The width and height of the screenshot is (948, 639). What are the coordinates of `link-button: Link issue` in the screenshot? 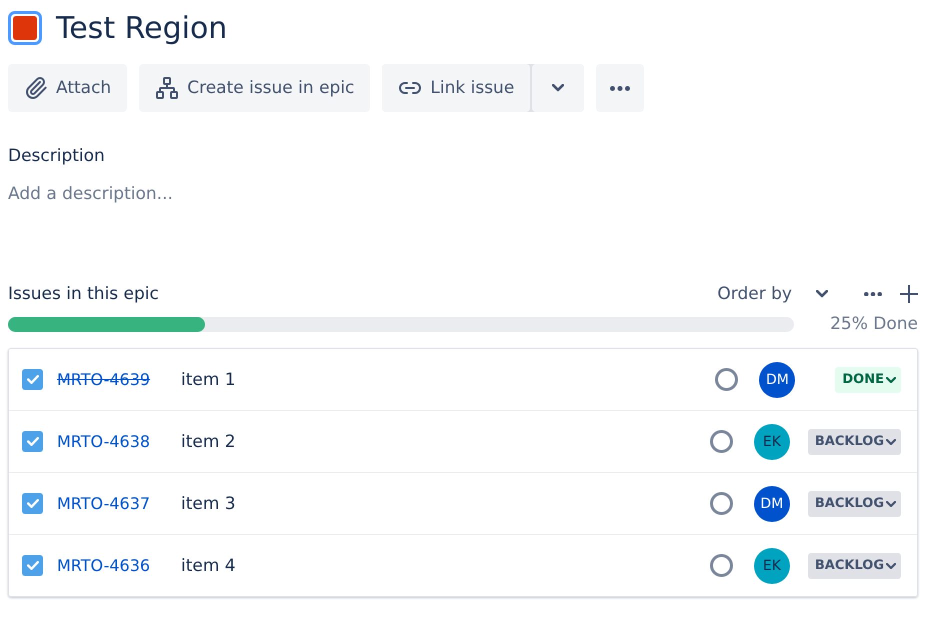 It's located at (456, 88).